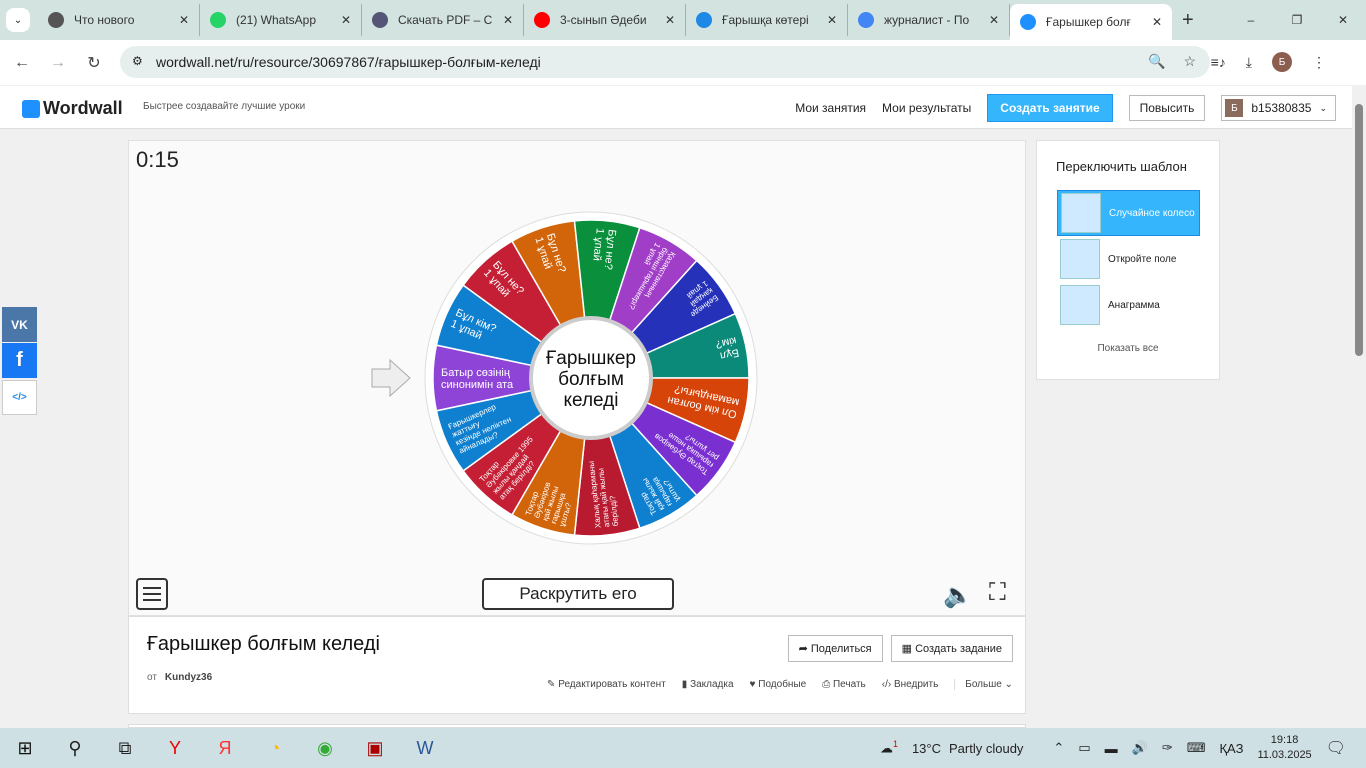  Describe the element at coordinates (1284, 748) in the screenshot. I see `clock: 19:18 11.03.2025` at that location.